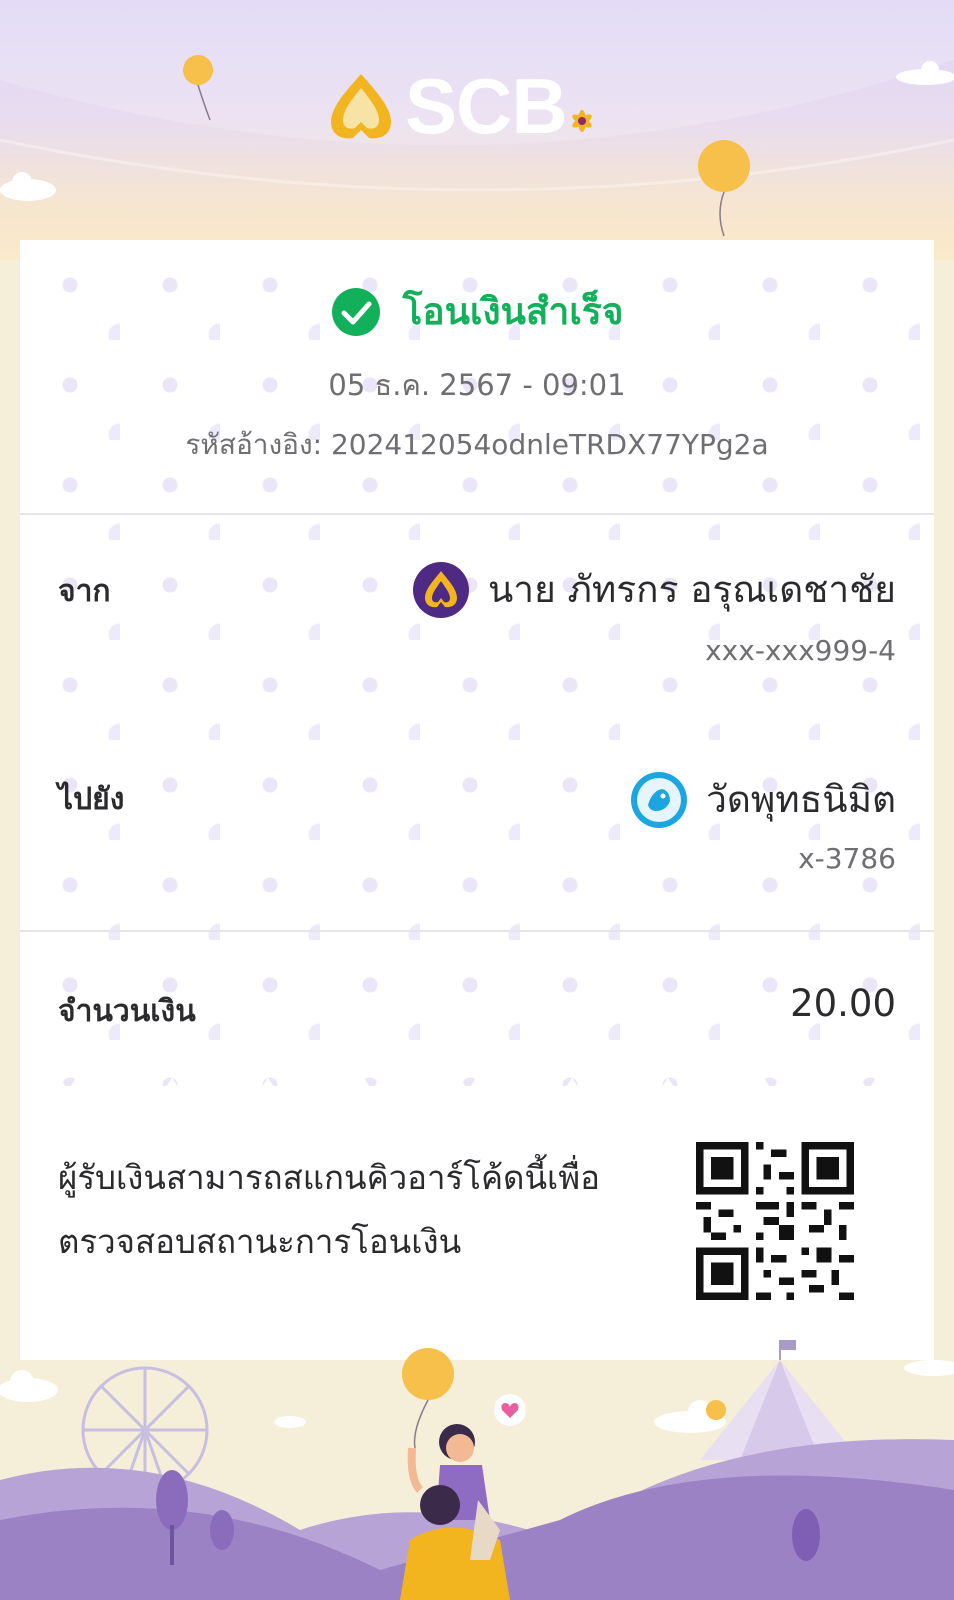  I want to click on to-row: วัดพุทธนิมิต, so click(763, 799).